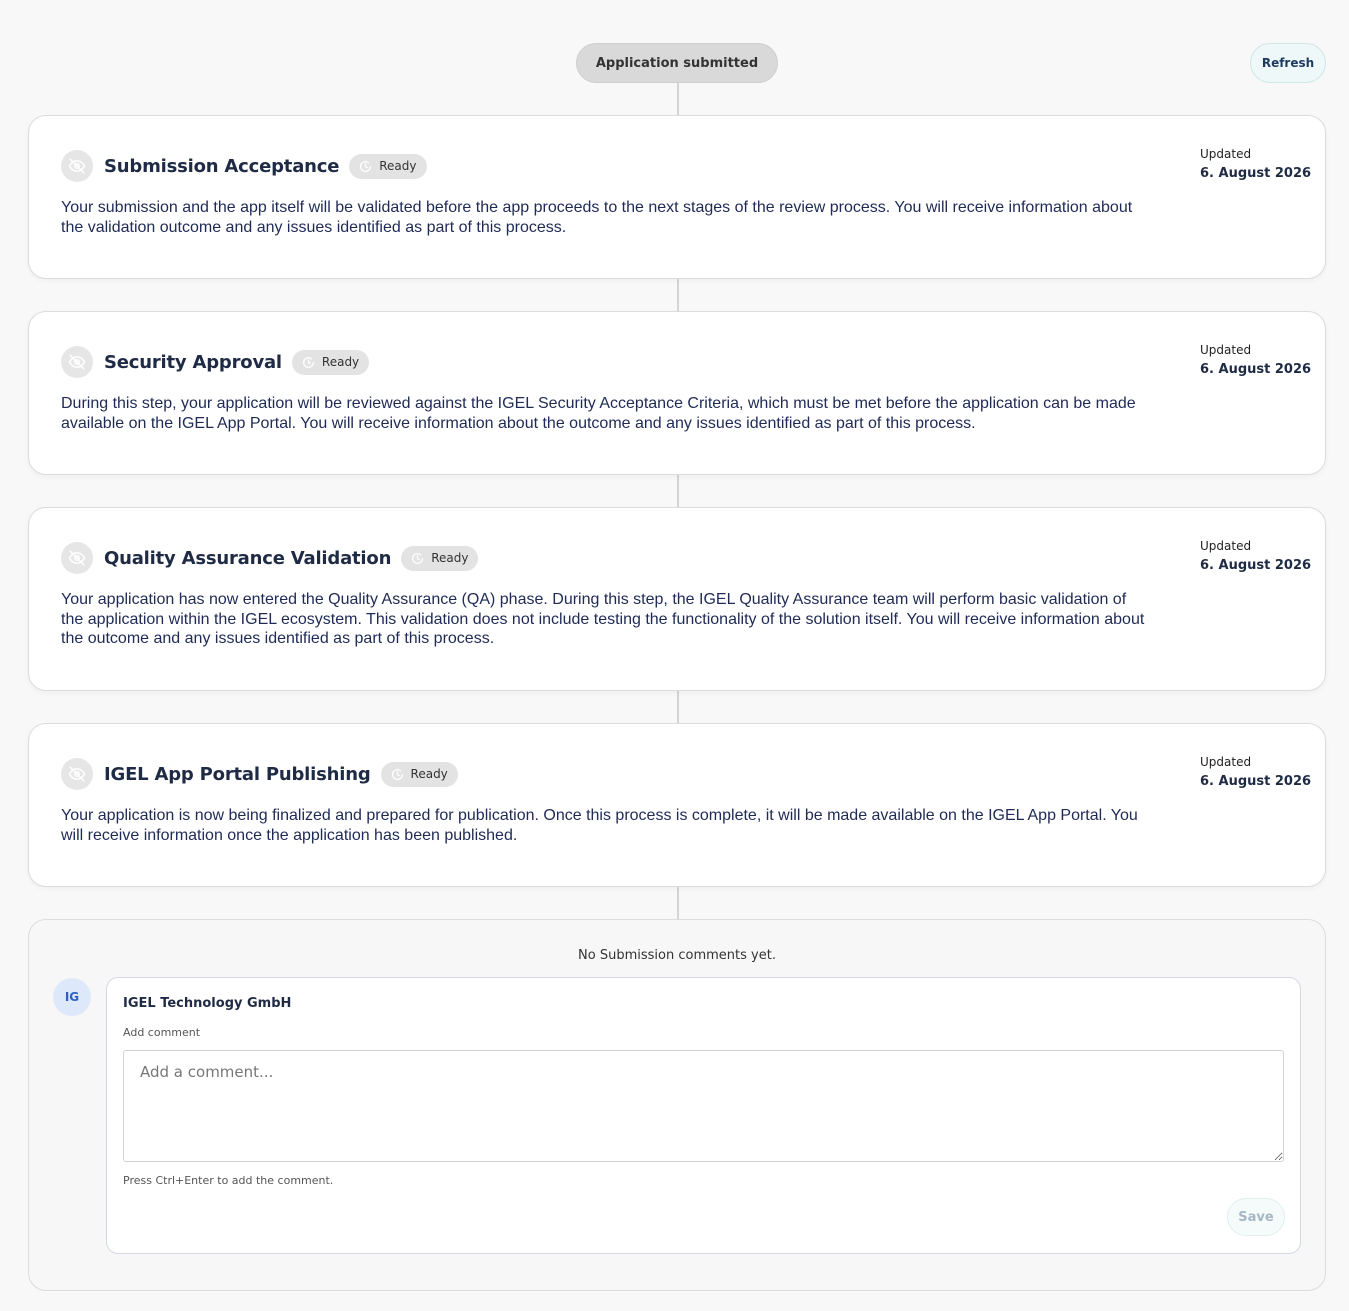 Image resolution: width=1349 pixels, height=1311 pixels. I want to click on step-header: Submission Acceptance Ready, so click(244, 166).